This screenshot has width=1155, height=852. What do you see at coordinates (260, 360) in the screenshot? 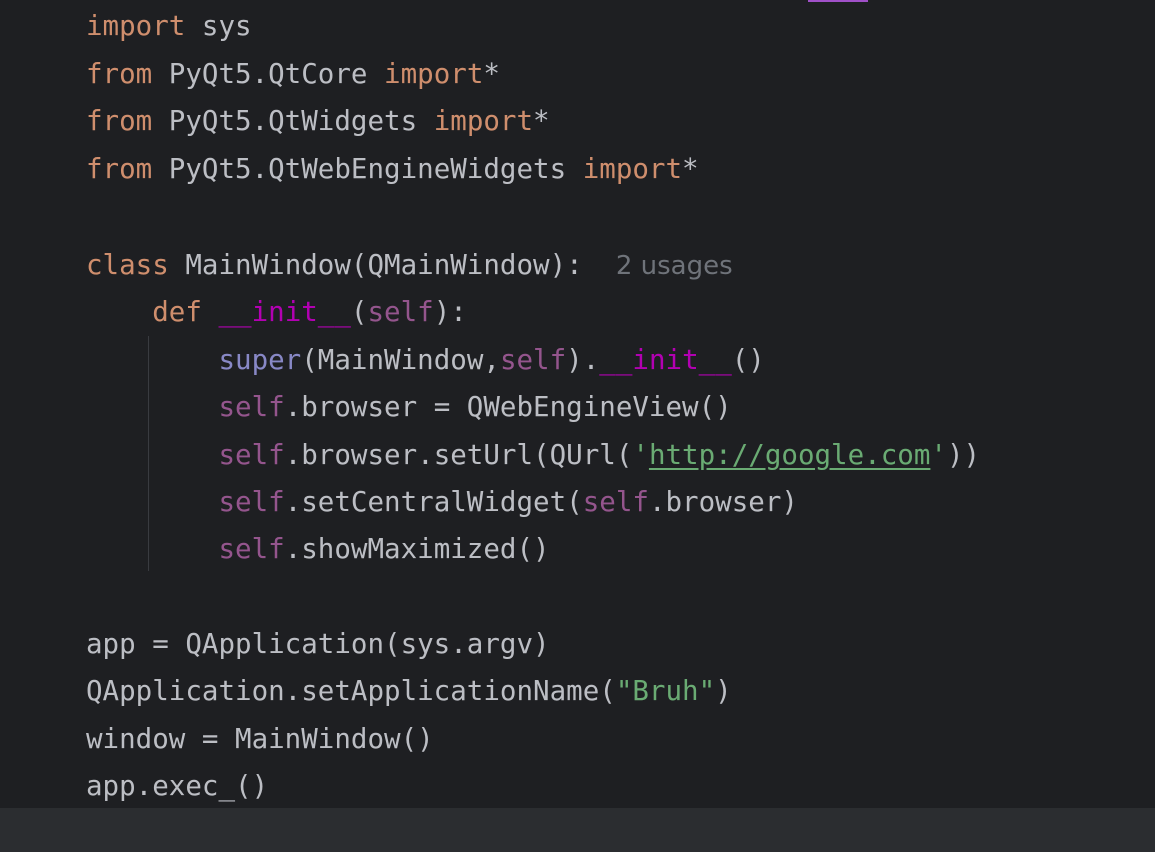
I see `builtin: super` at bounding box center [260, 360].